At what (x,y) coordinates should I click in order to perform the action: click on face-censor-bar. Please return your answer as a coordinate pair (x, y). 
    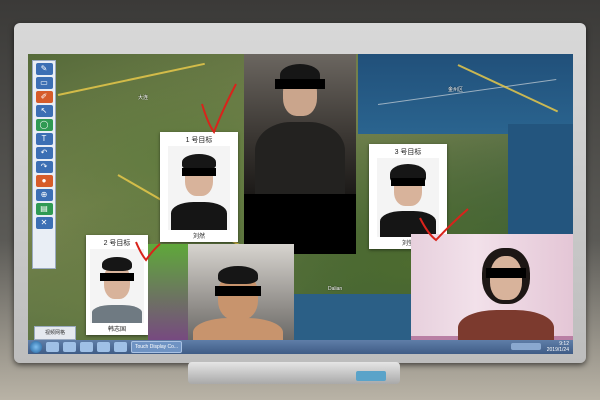
    Looking at the image, I should click on (506, 273).